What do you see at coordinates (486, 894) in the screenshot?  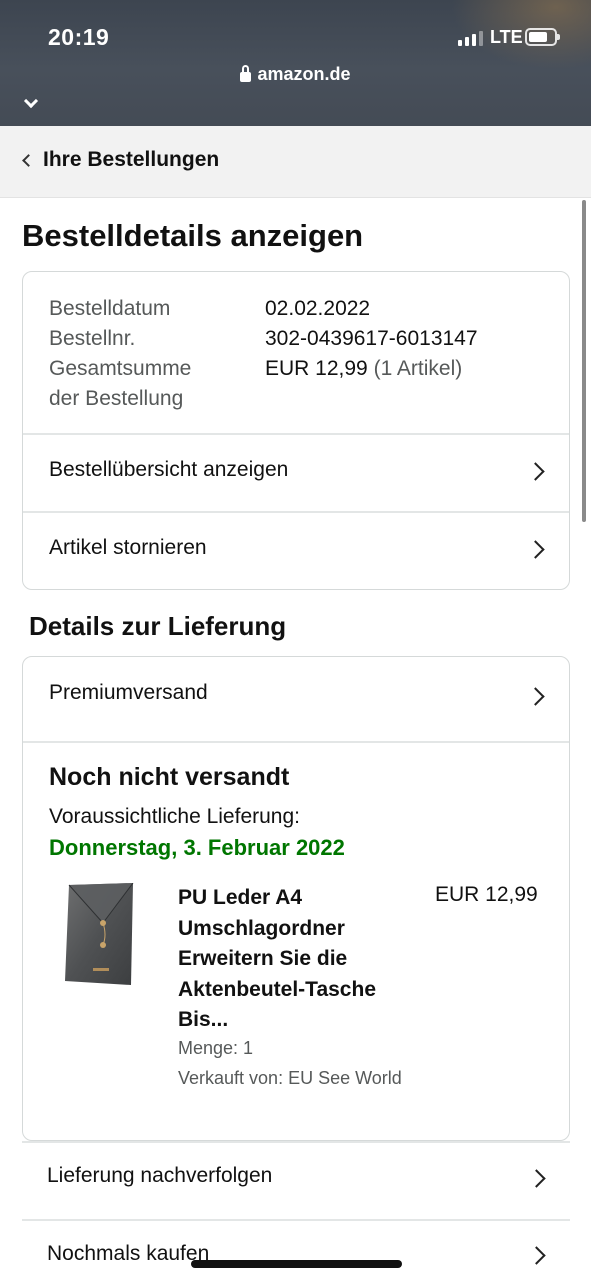 I see `product-price: EUR 12,99` at bounding box center [486, 894].